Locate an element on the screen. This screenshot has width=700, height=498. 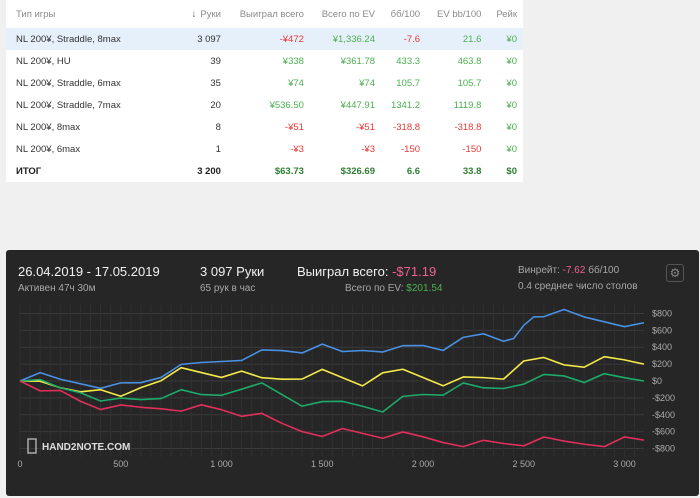
y-tick-label: $600 is located at coordinates (662, 330).